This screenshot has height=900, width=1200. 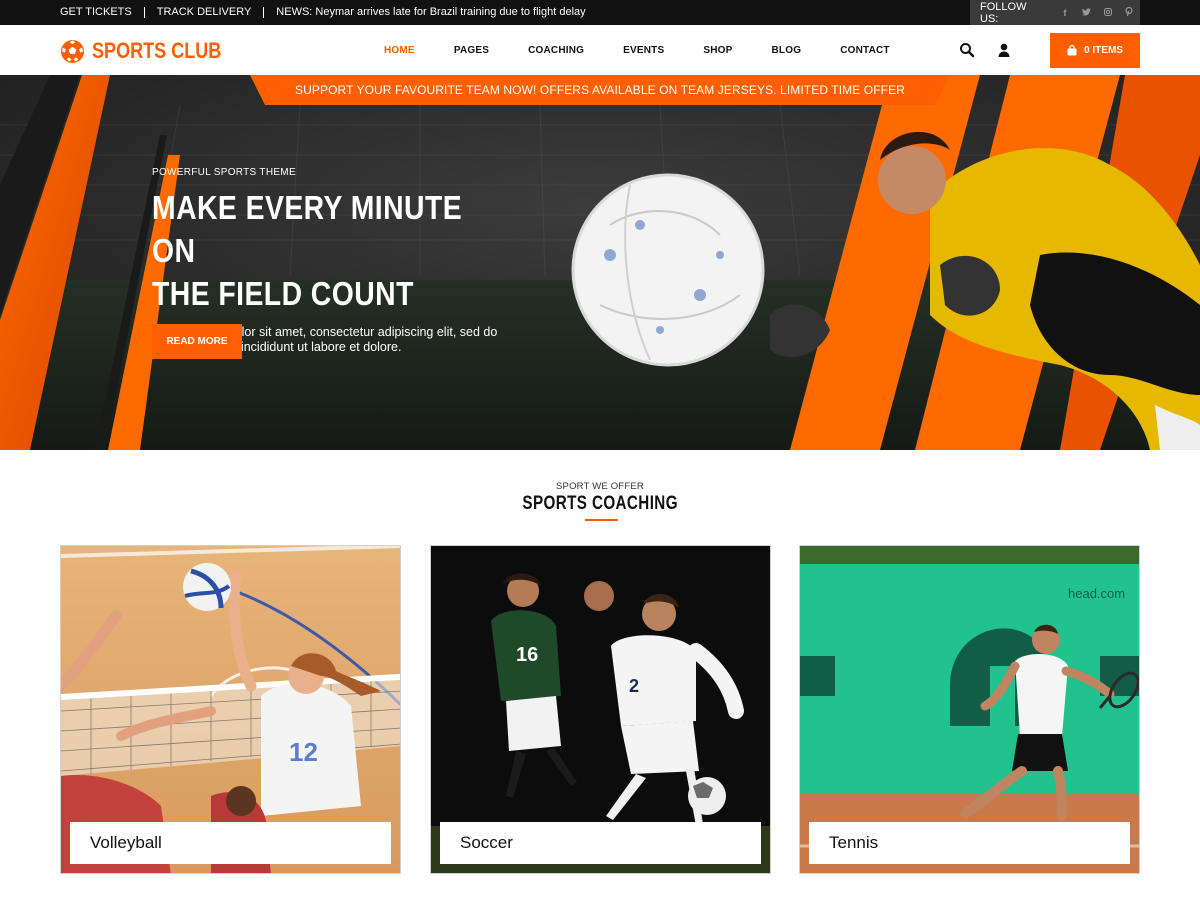 What do you see at coordinates (1064, 13) in the screenshot?
I see `facebook-icon: f` at bounding box center [1064, 13].